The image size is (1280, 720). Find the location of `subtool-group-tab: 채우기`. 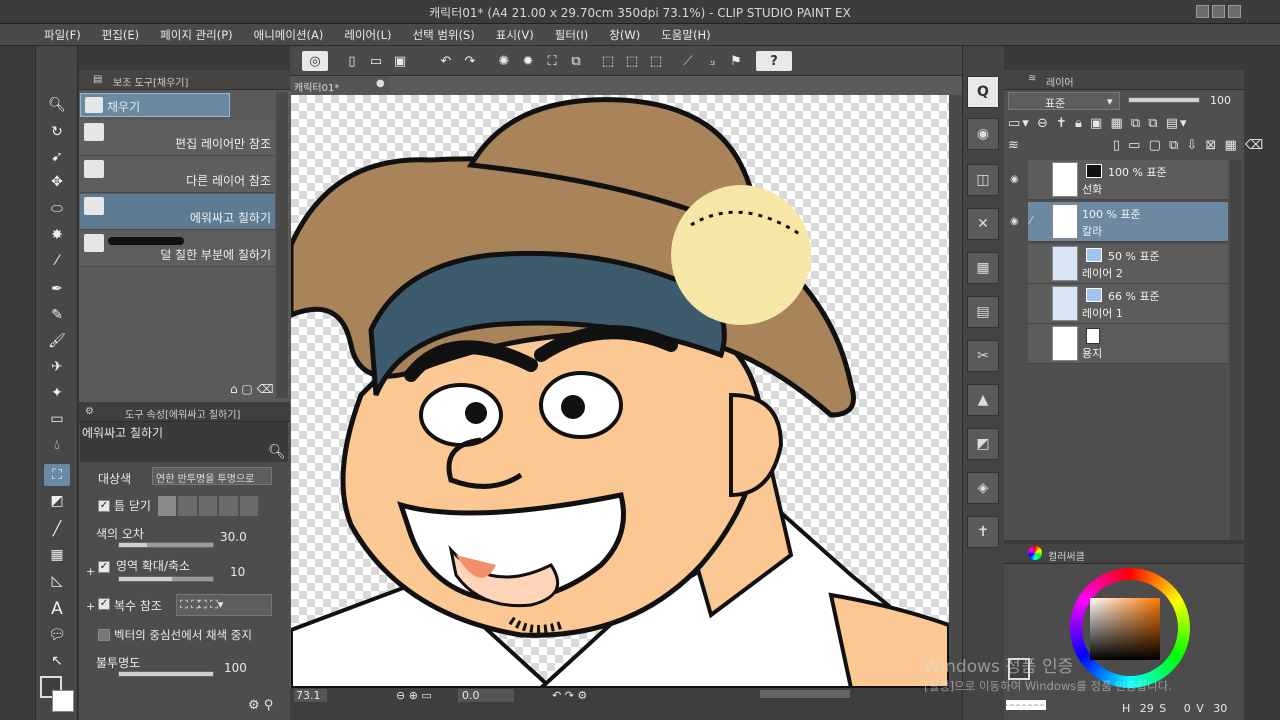

subtool-group-tab: 채우기 is located at coordinates (155, 105).